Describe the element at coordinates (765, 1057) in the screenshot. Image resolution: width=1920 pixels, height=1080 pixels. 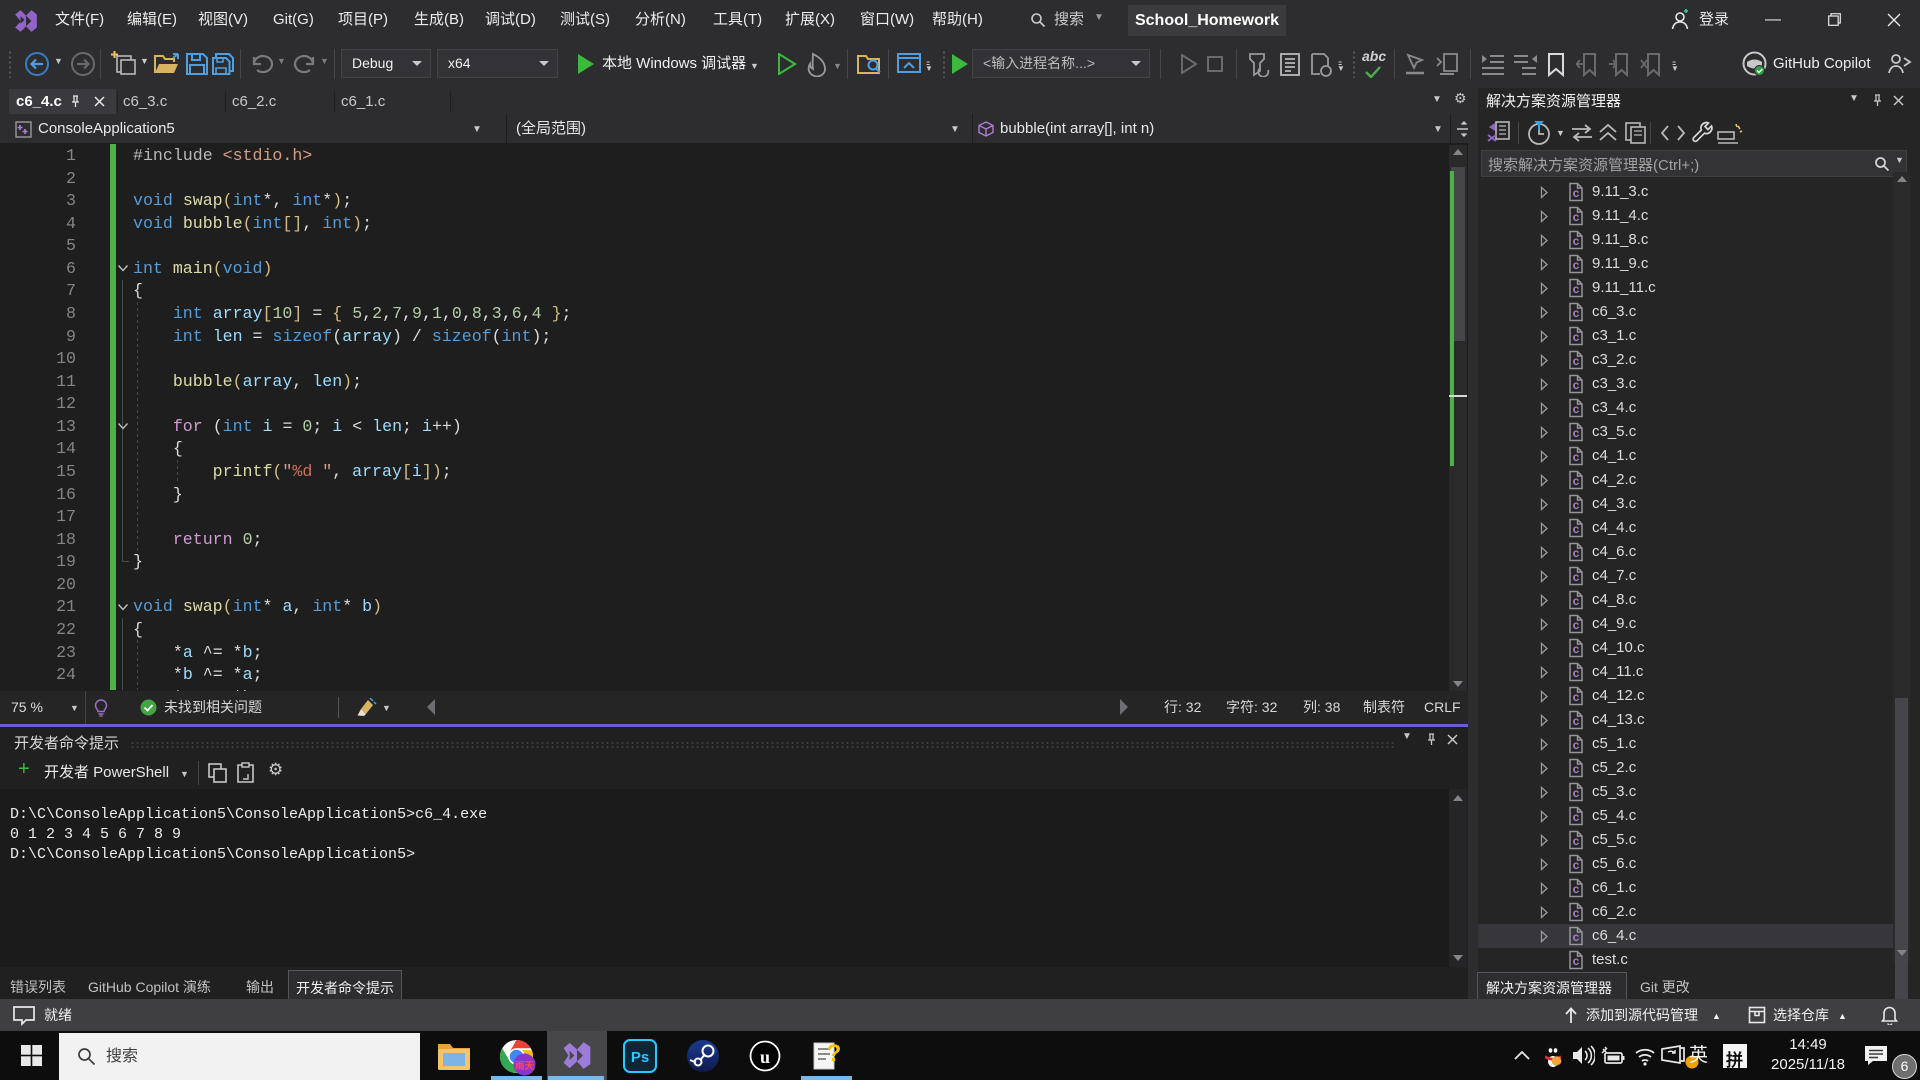
I see `svg-text: u` at that location.